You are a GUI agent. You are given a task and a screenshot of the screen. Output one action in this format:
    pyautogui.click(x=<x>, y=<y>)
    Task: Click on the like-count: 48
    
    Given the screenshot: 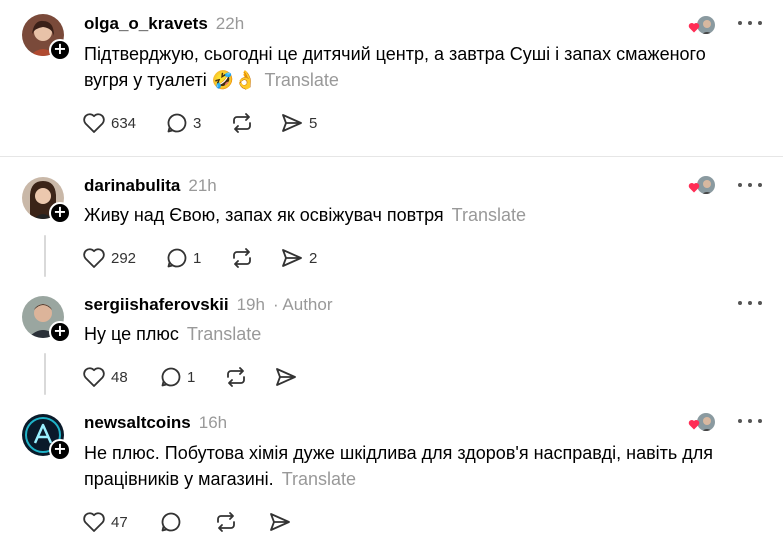 What is the action you would take?
    pyautogui.click(x=119, y=377)
    